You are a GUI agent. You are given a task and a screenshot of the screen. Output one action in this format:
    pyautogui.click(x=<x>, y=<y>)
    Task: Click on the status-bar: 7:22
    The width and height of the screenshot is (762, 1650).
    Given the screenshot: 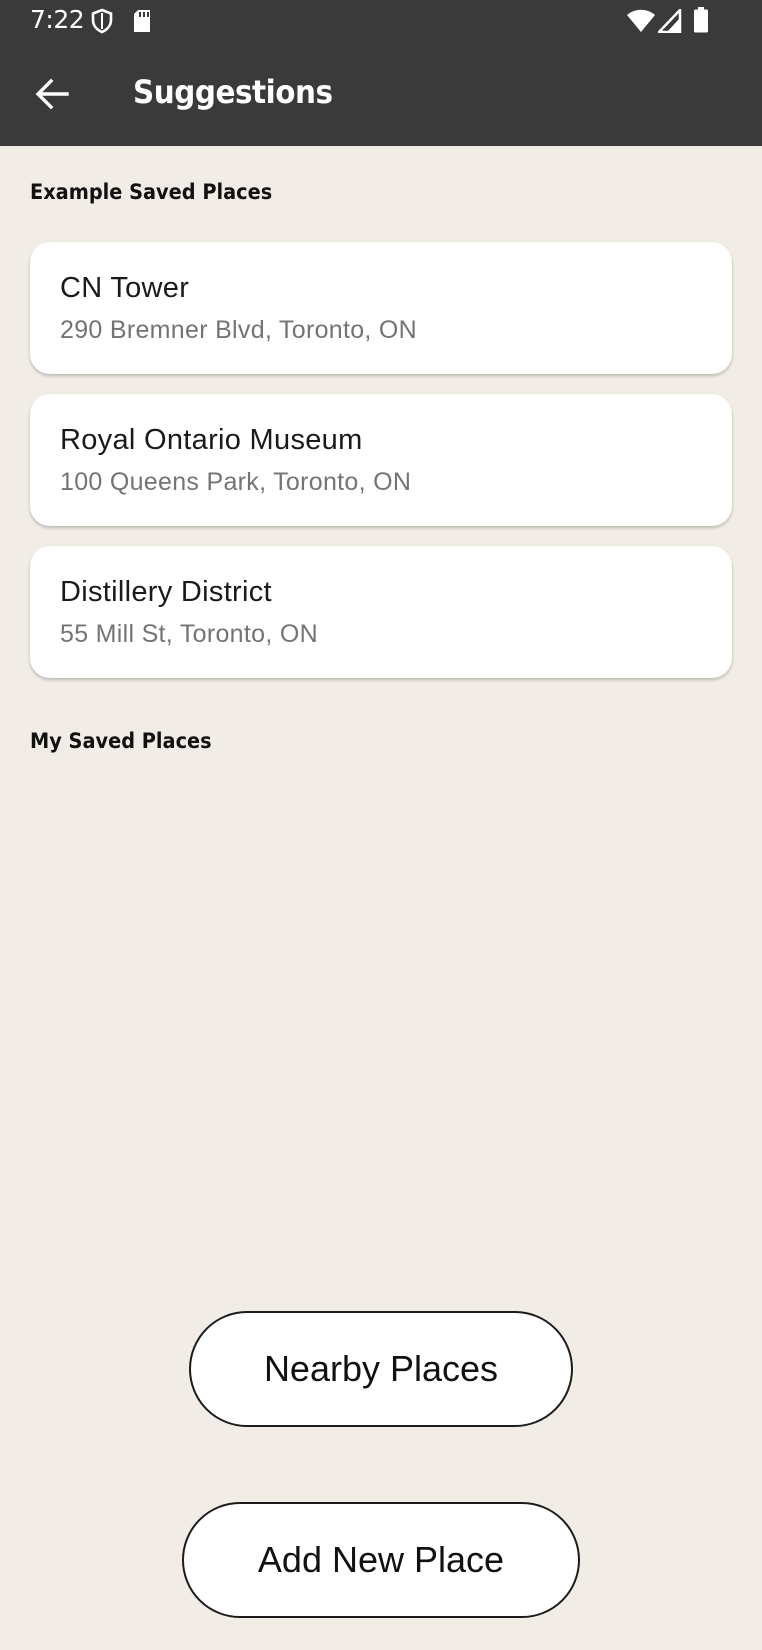 What is the action you would take?
    pyautogui.click(x=381, y=20)
    